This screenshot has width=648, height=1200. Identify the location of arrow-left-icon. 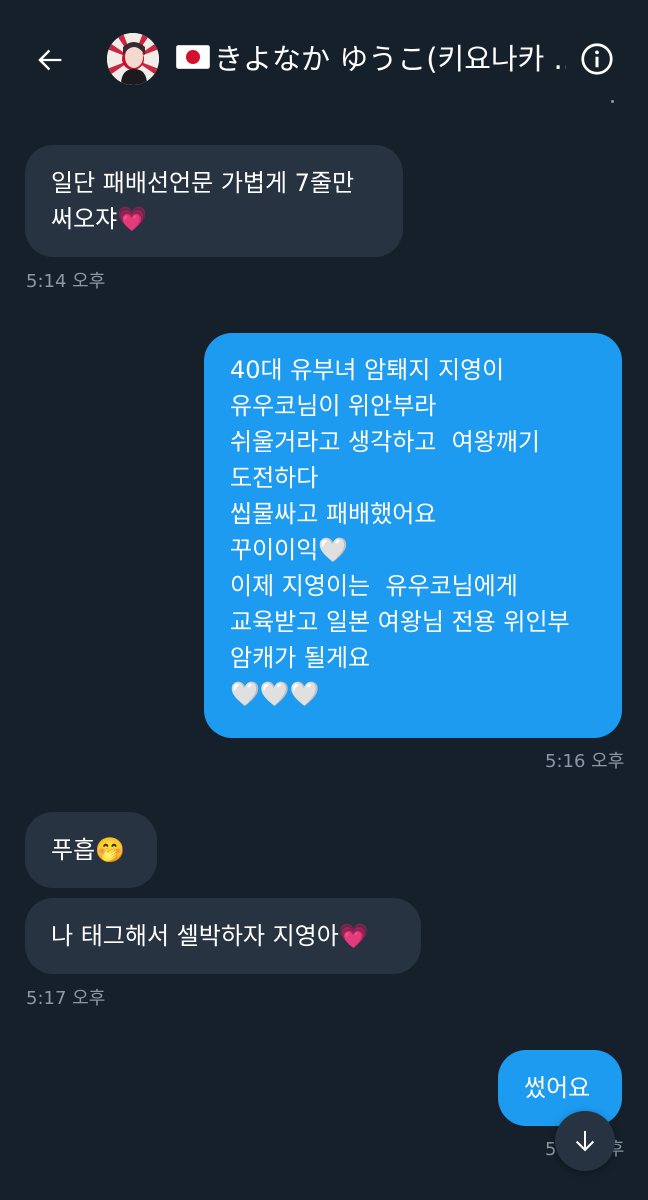
(50, 60).